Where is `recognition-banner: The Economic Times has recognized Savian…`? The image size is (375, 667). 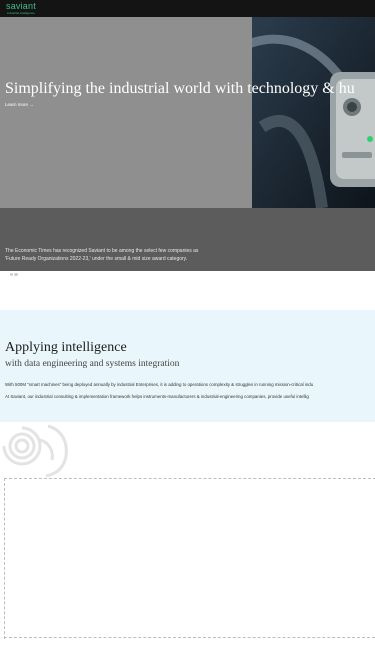
recognition-banner: The Economic Times has recognized Savian… is located at coordinates (187, 242).